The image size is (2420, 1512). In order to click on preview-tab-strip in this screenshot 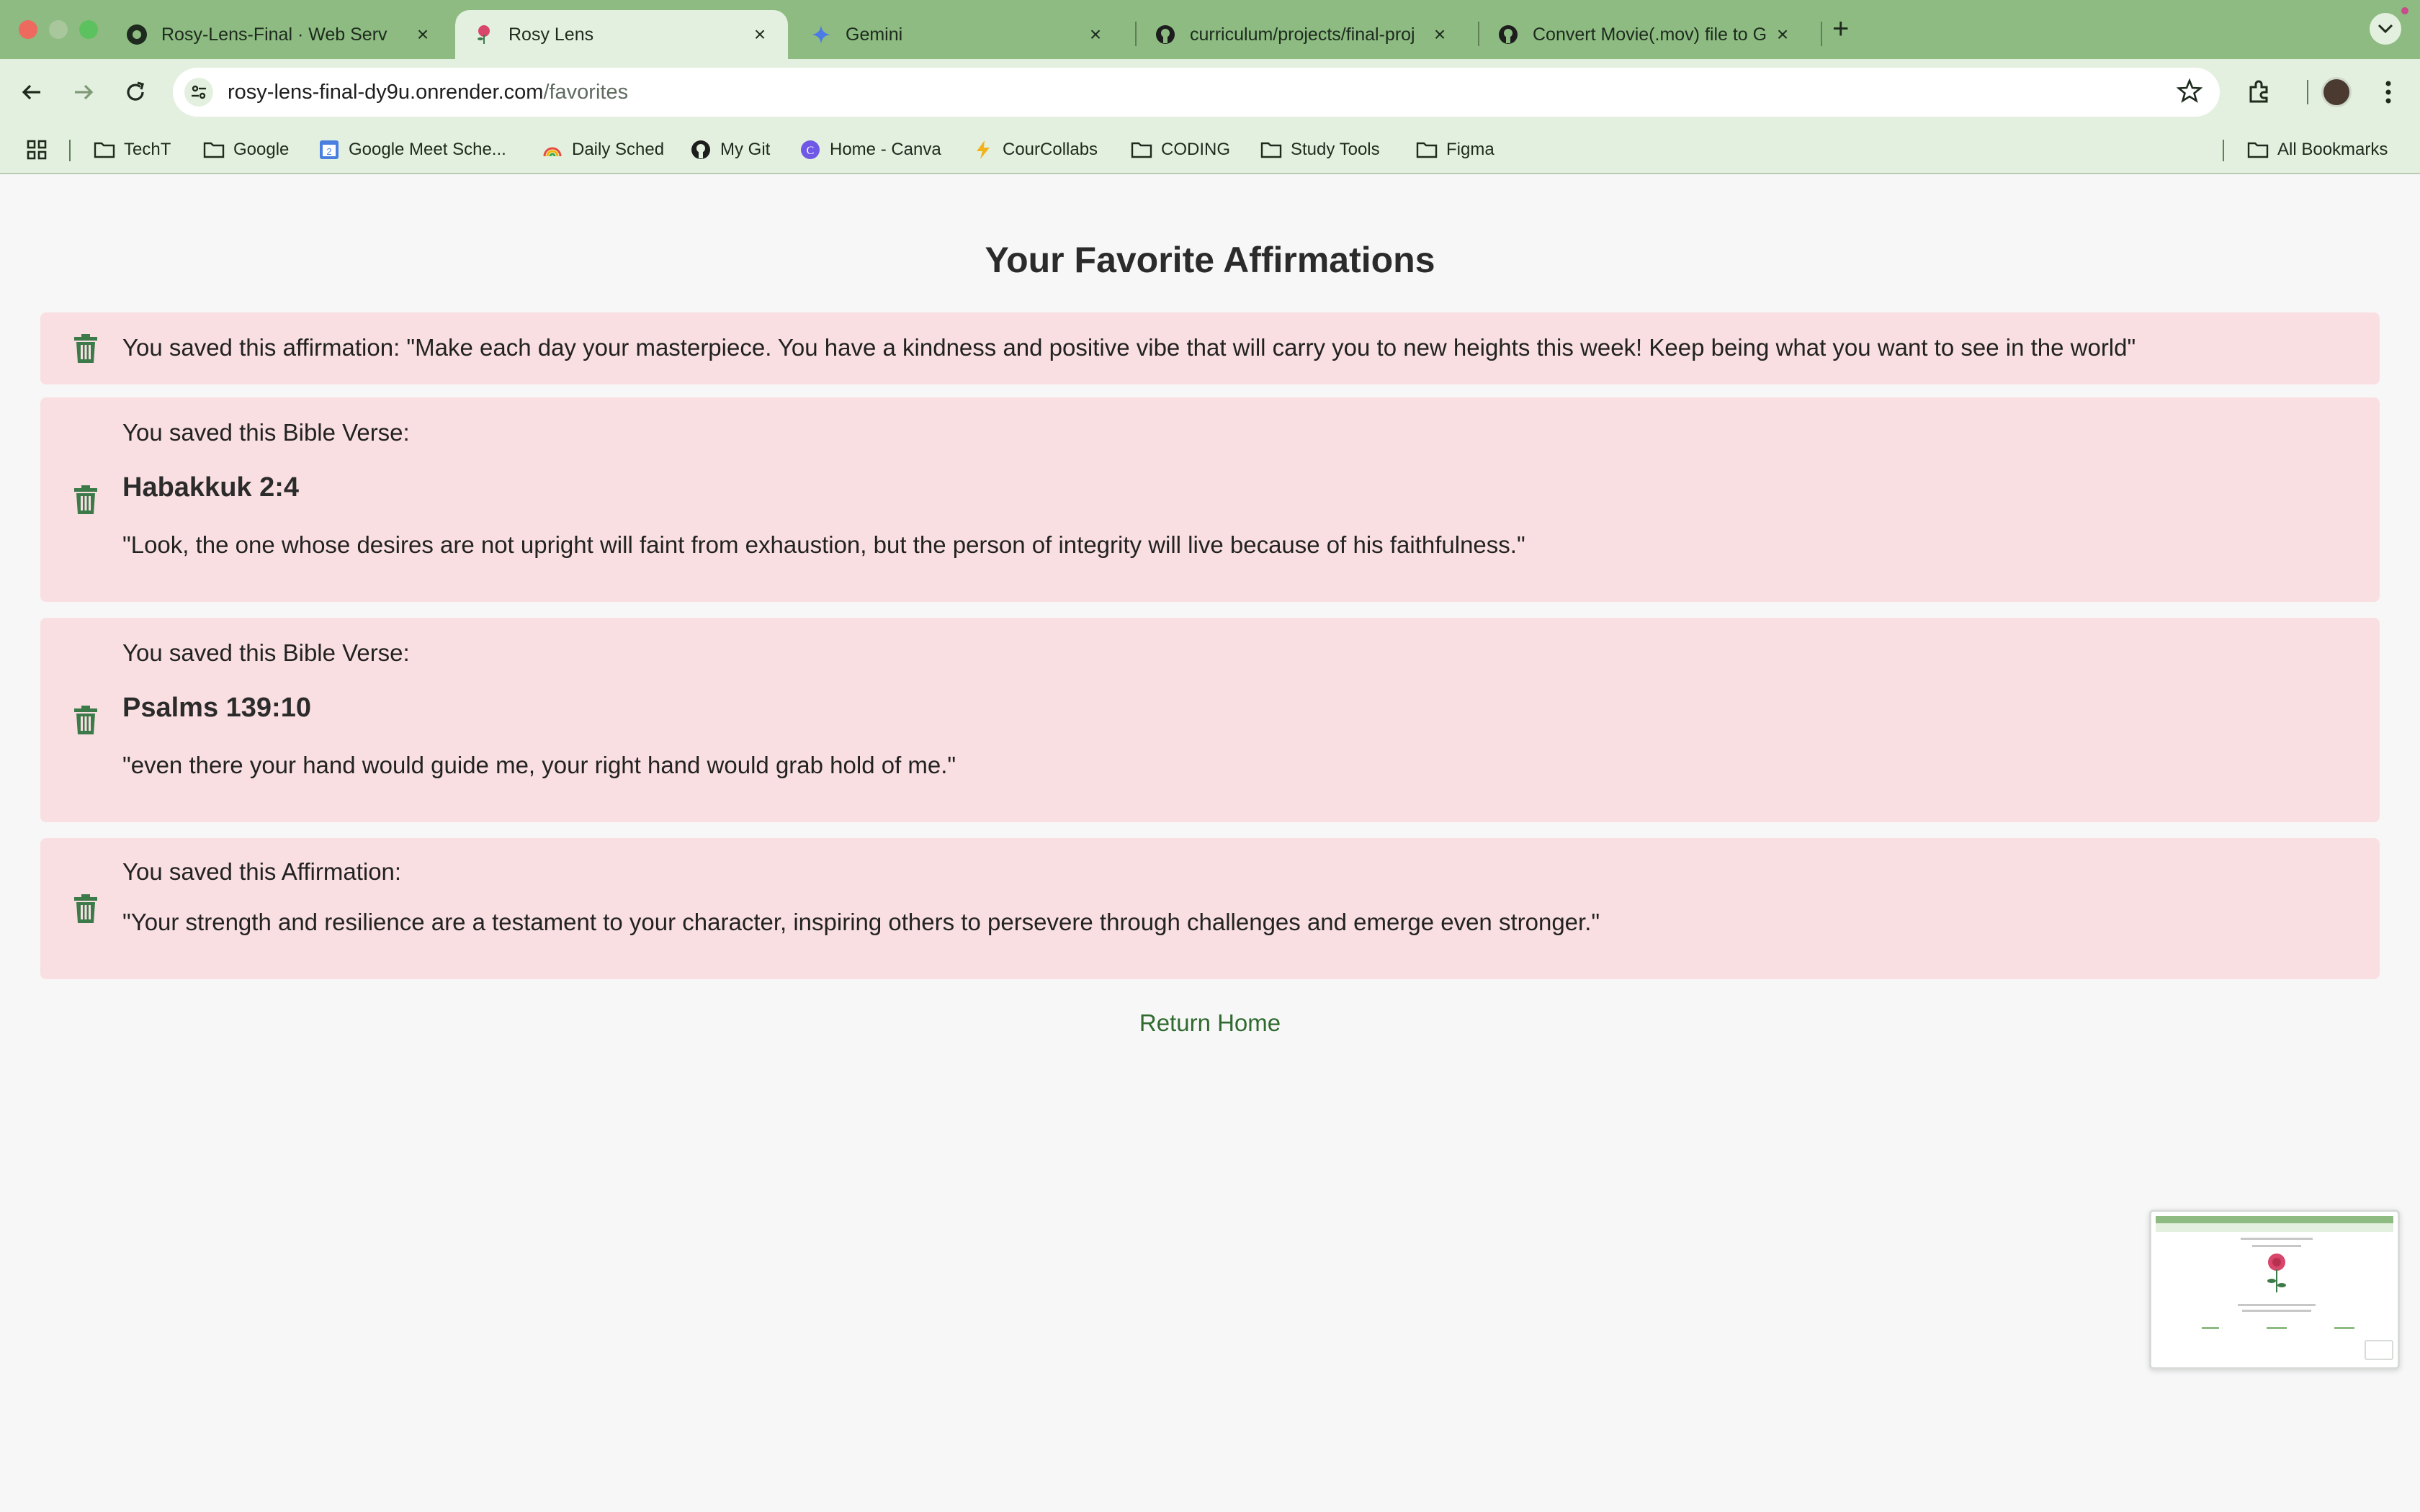, I will do `click(2274, 1219)`.